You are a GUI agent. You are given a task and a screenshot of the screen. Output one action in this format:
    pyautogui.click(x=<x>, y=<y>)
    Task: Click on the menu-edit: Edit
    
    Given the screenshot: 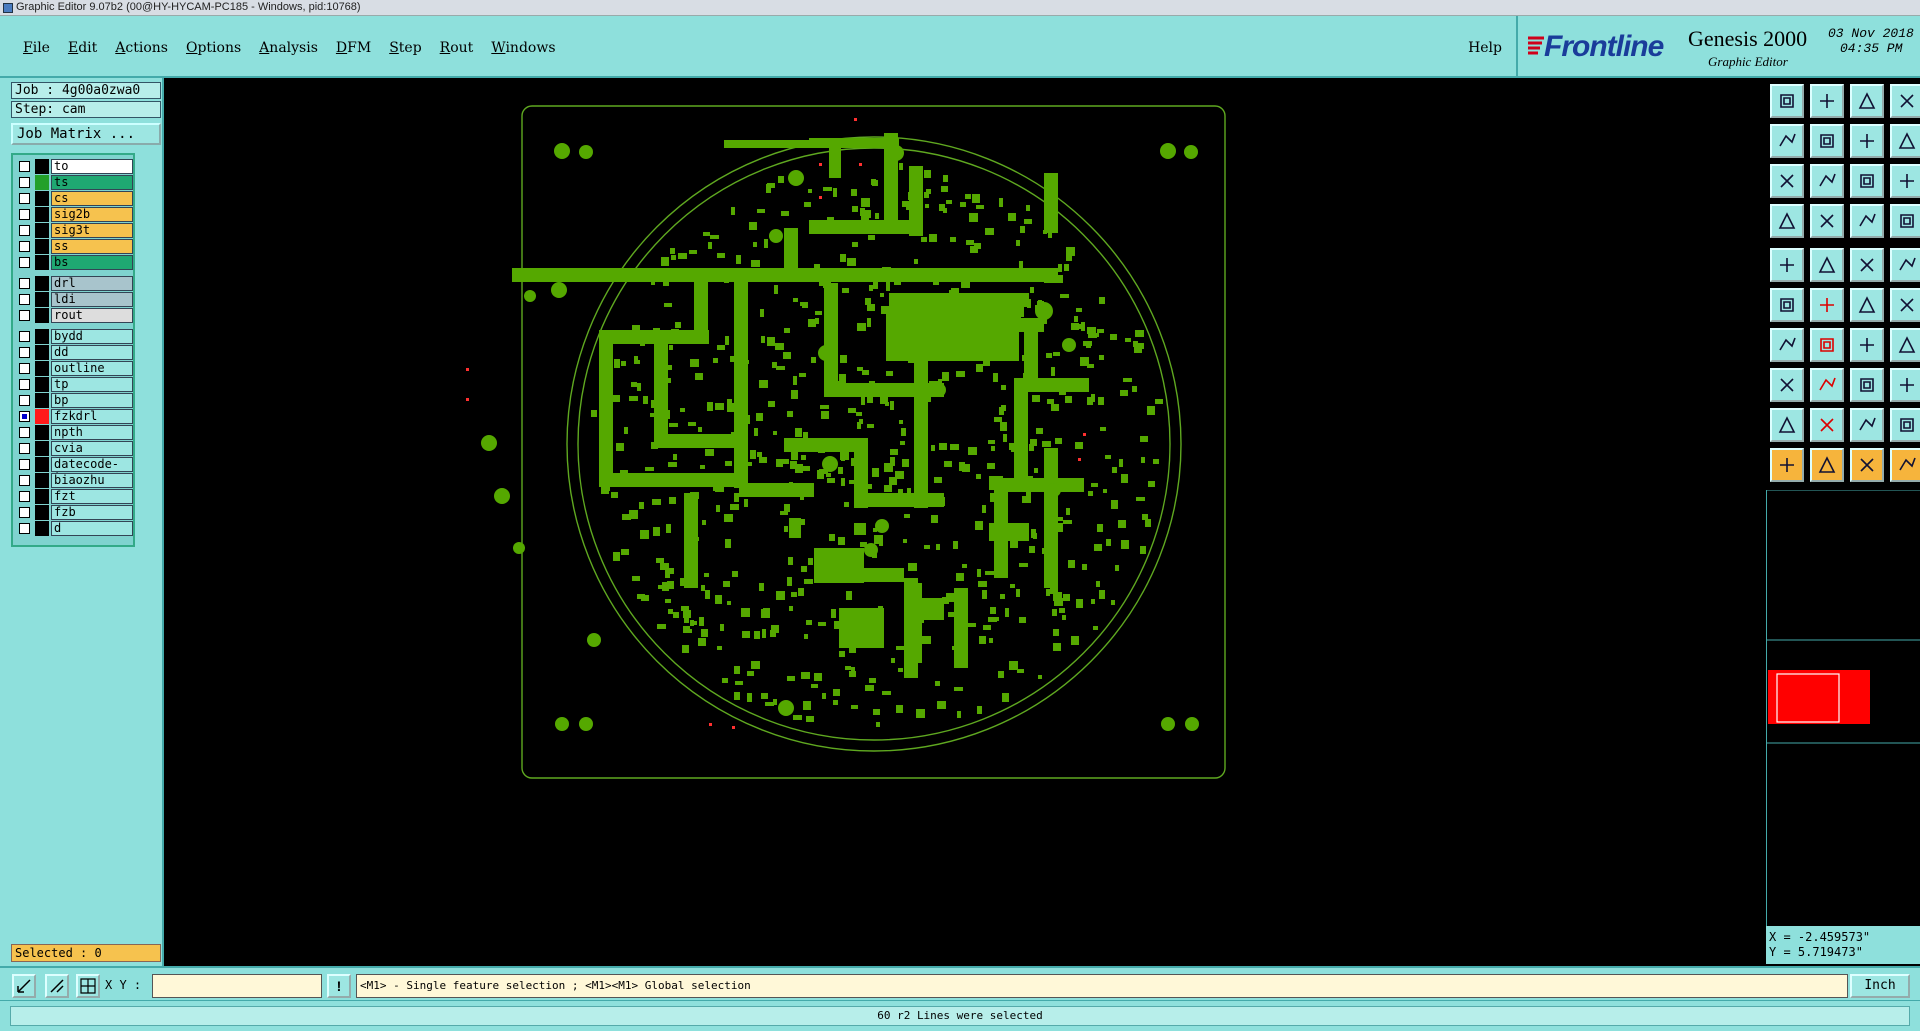 What is the action you would take?
    pyautogui.click(x=82, y=48)
    